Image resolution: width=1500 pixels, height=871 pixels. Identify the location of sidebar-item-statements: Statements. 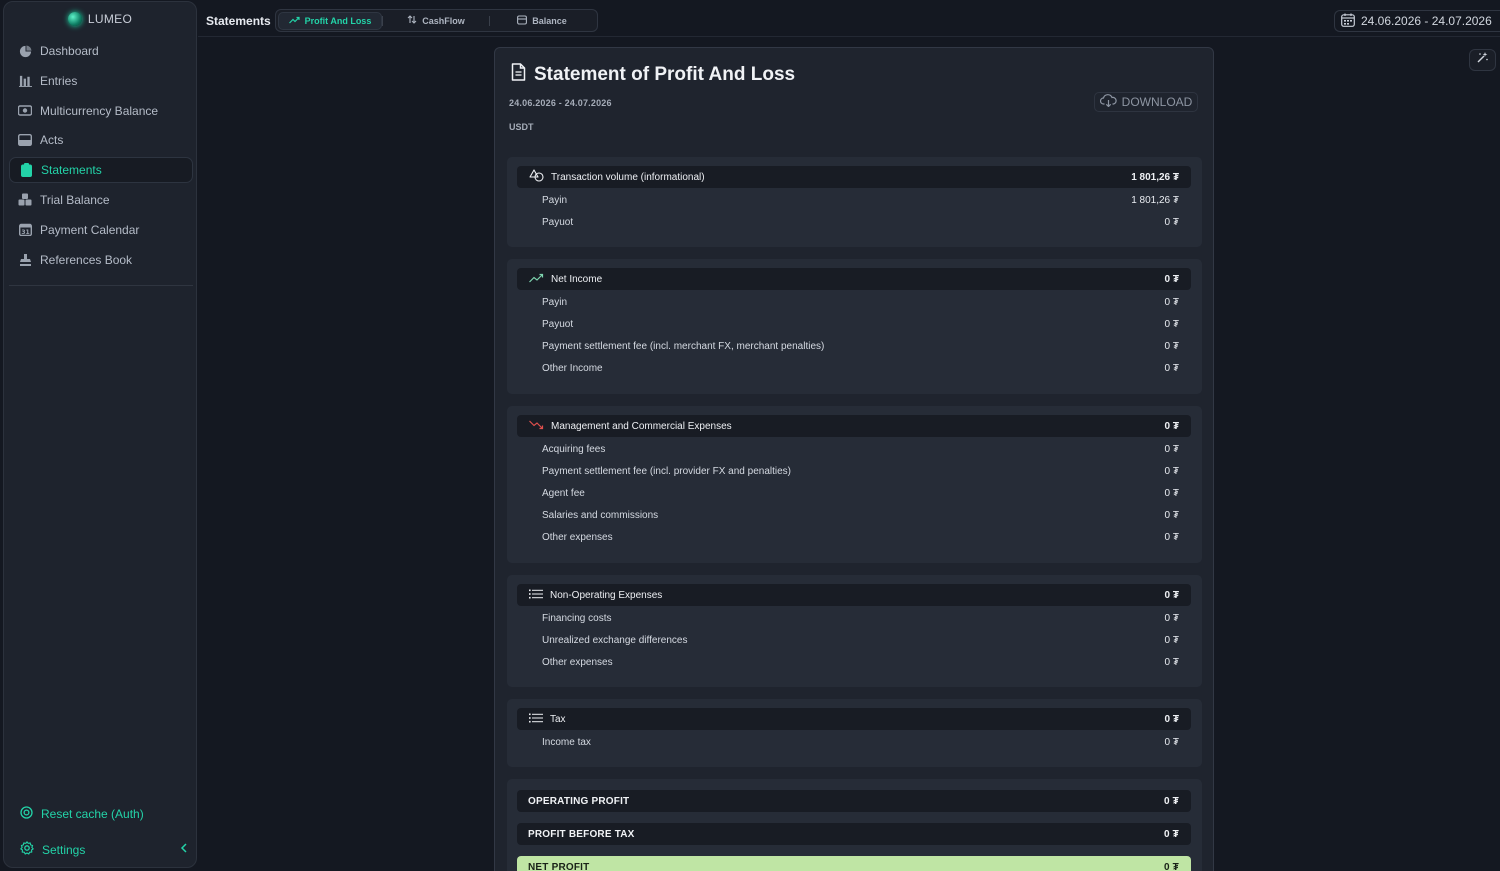
(101, 170).